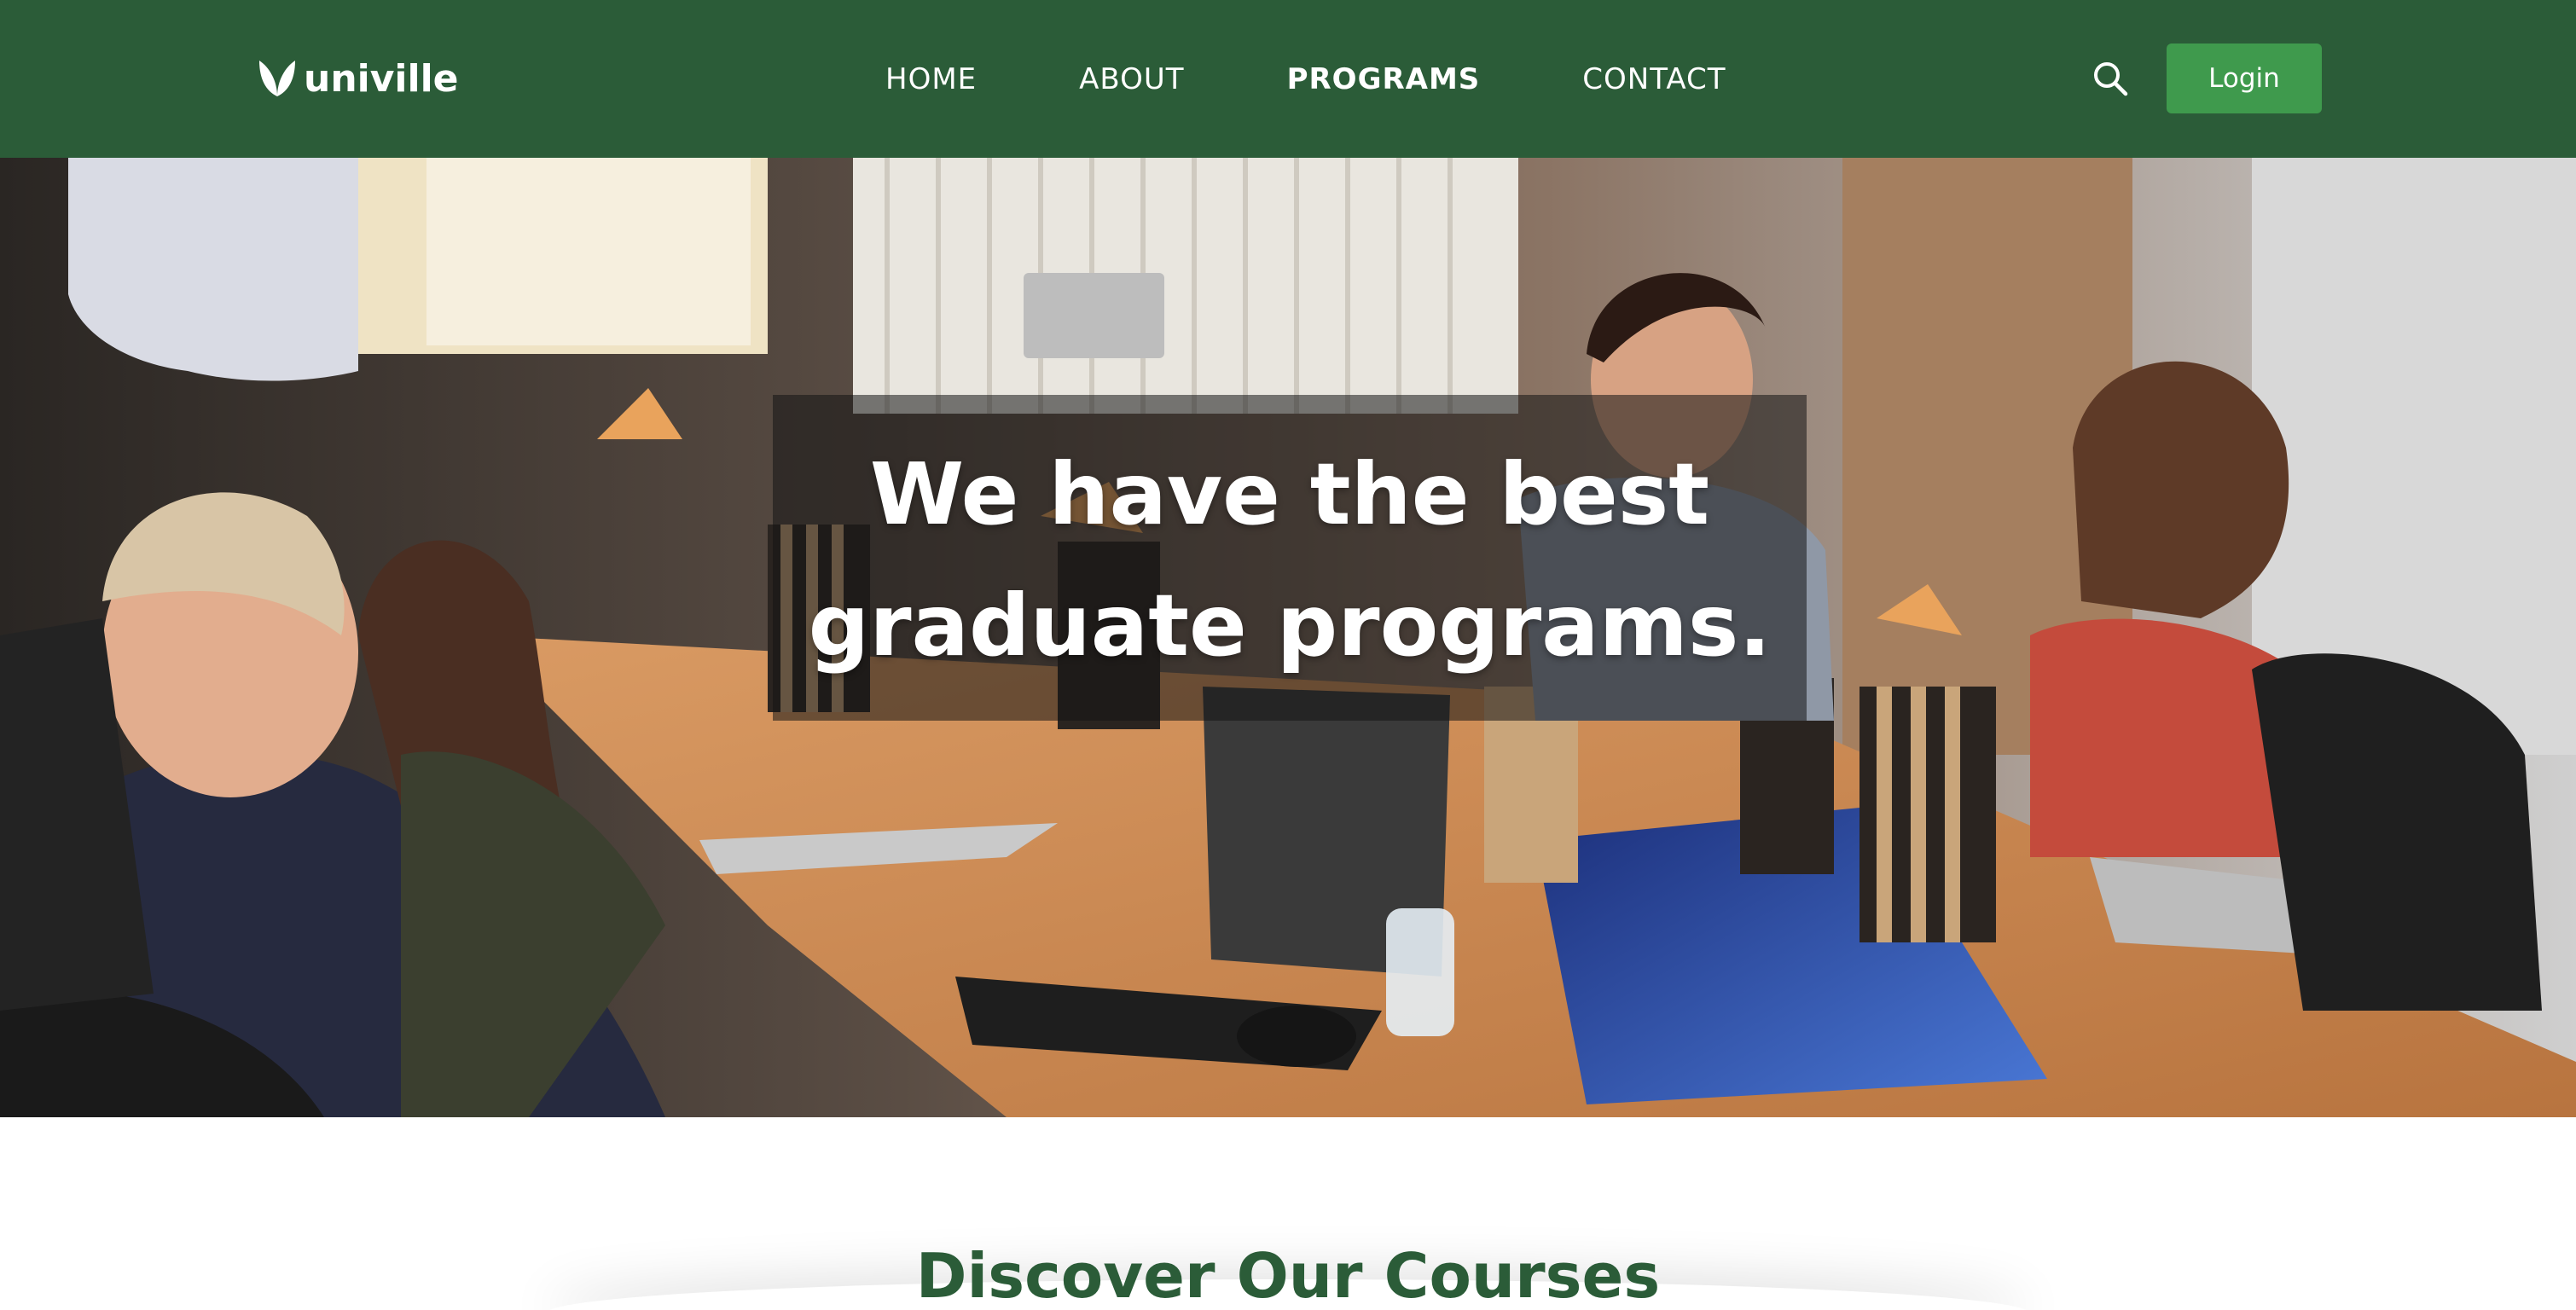 The height and width of the screenshot is (1310, 2576). Describe the element at coordinates (1290, 560) in the screenshot. I see `hero-title: We have the best graduate programs.` at that location.